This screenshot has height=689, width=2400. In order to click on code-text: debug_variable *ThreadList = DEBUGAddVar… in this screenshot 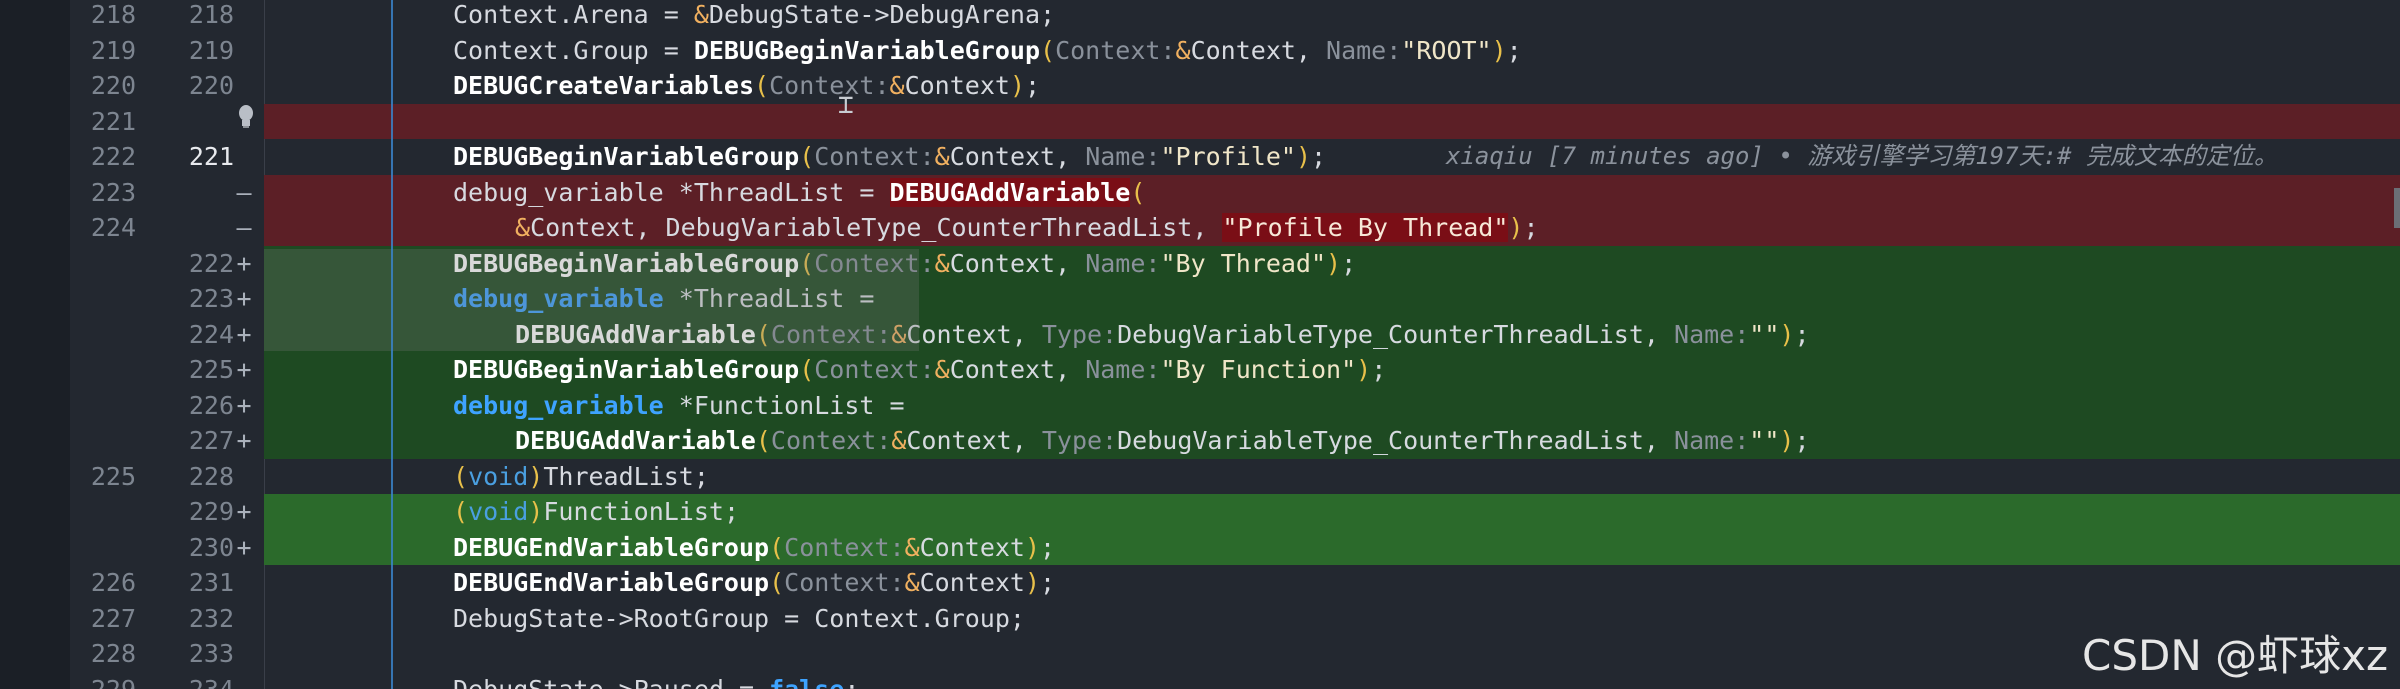, I will do `click(799, 193)`.